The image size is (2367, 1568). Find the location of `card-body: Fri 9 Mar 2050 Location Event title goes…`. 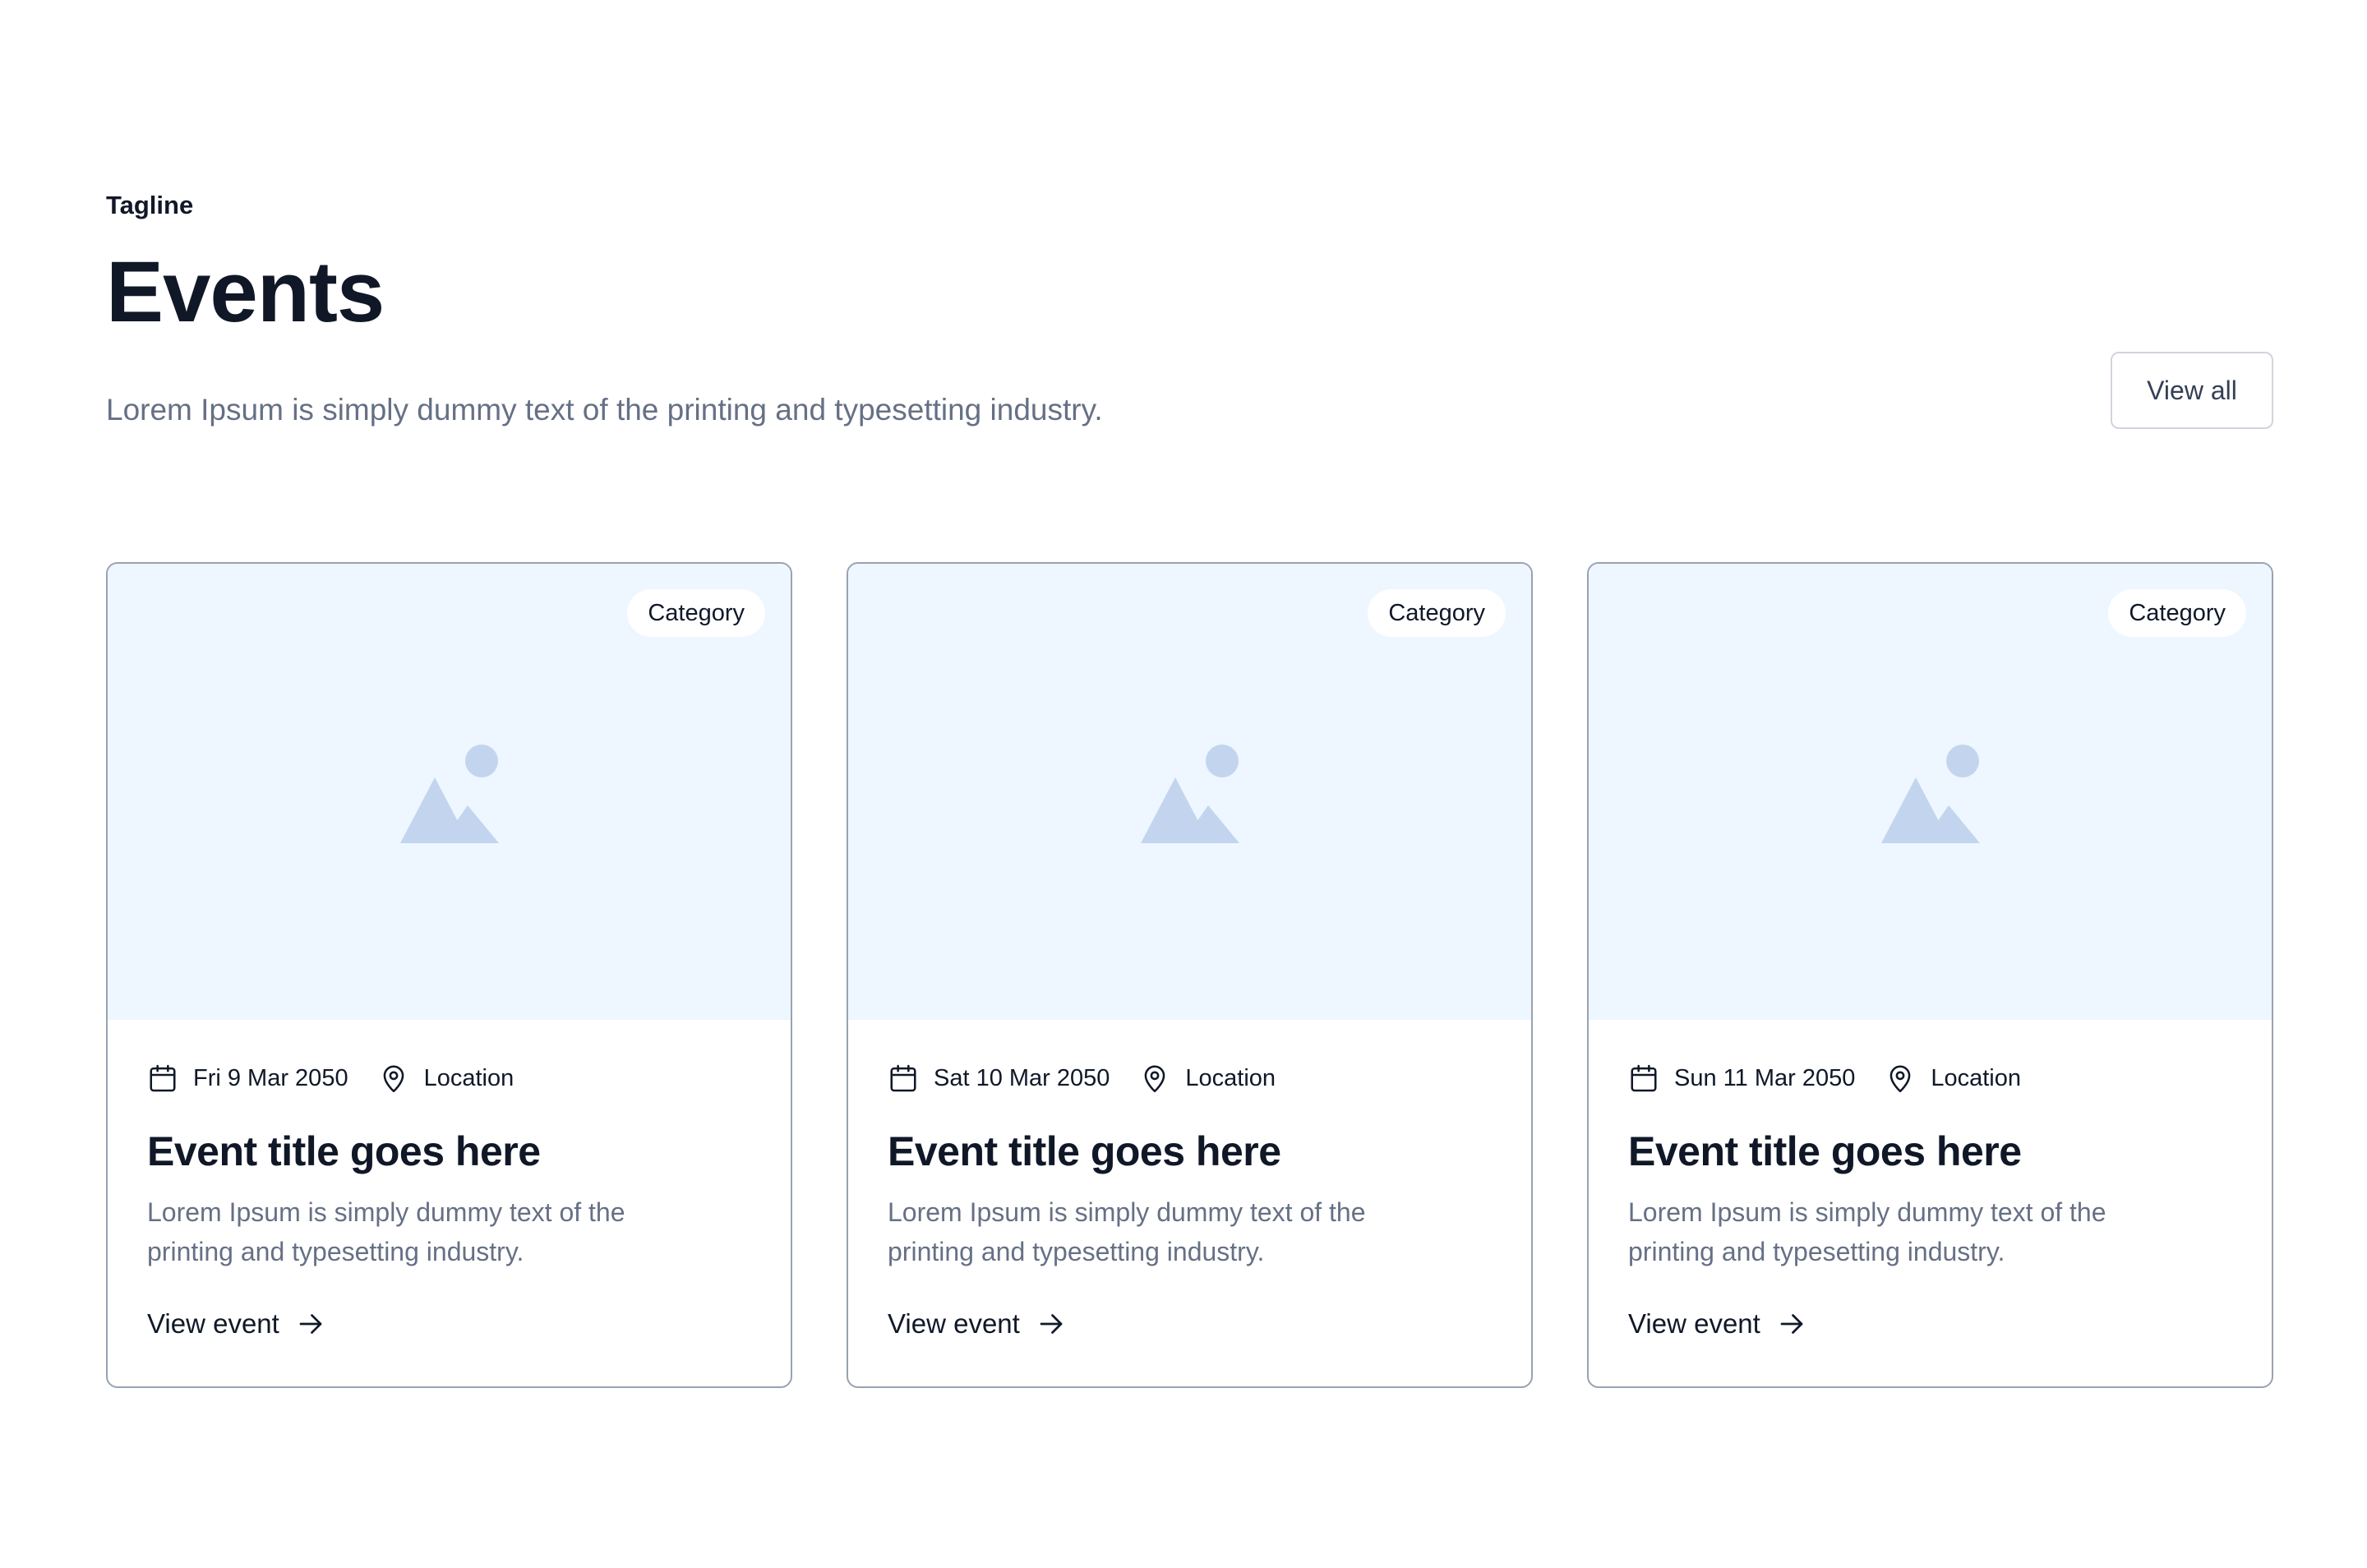

card-body: Fri 9 Mar 2050 Location Event title goes… is located at coordinates (449, 1199).